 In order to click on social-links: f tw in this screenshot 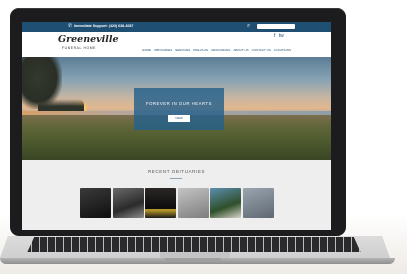, I will do `click(280, 36)`.